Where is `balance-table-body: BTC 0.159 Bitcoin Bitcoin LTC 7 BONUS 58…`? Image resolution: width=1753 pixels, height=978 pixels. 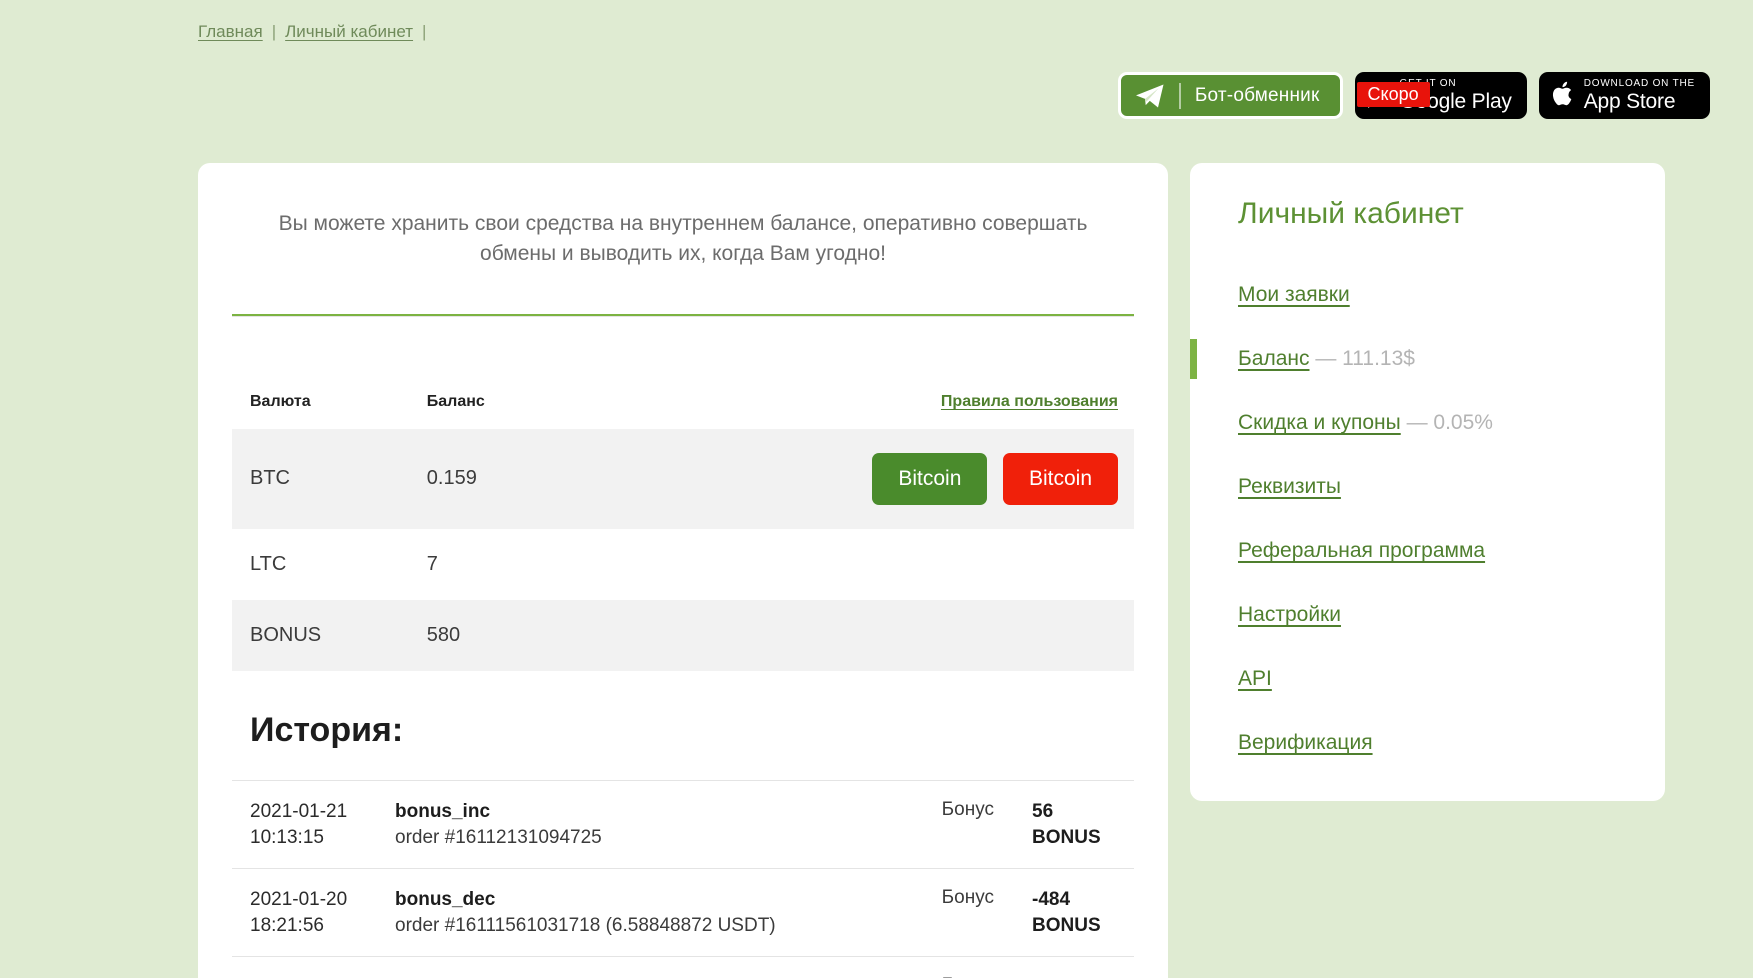
balance-table-body: BTC 0.159 Bitcoin Bitcoin LTC 7 BONUS 58… is located at coordinates (683, 549).